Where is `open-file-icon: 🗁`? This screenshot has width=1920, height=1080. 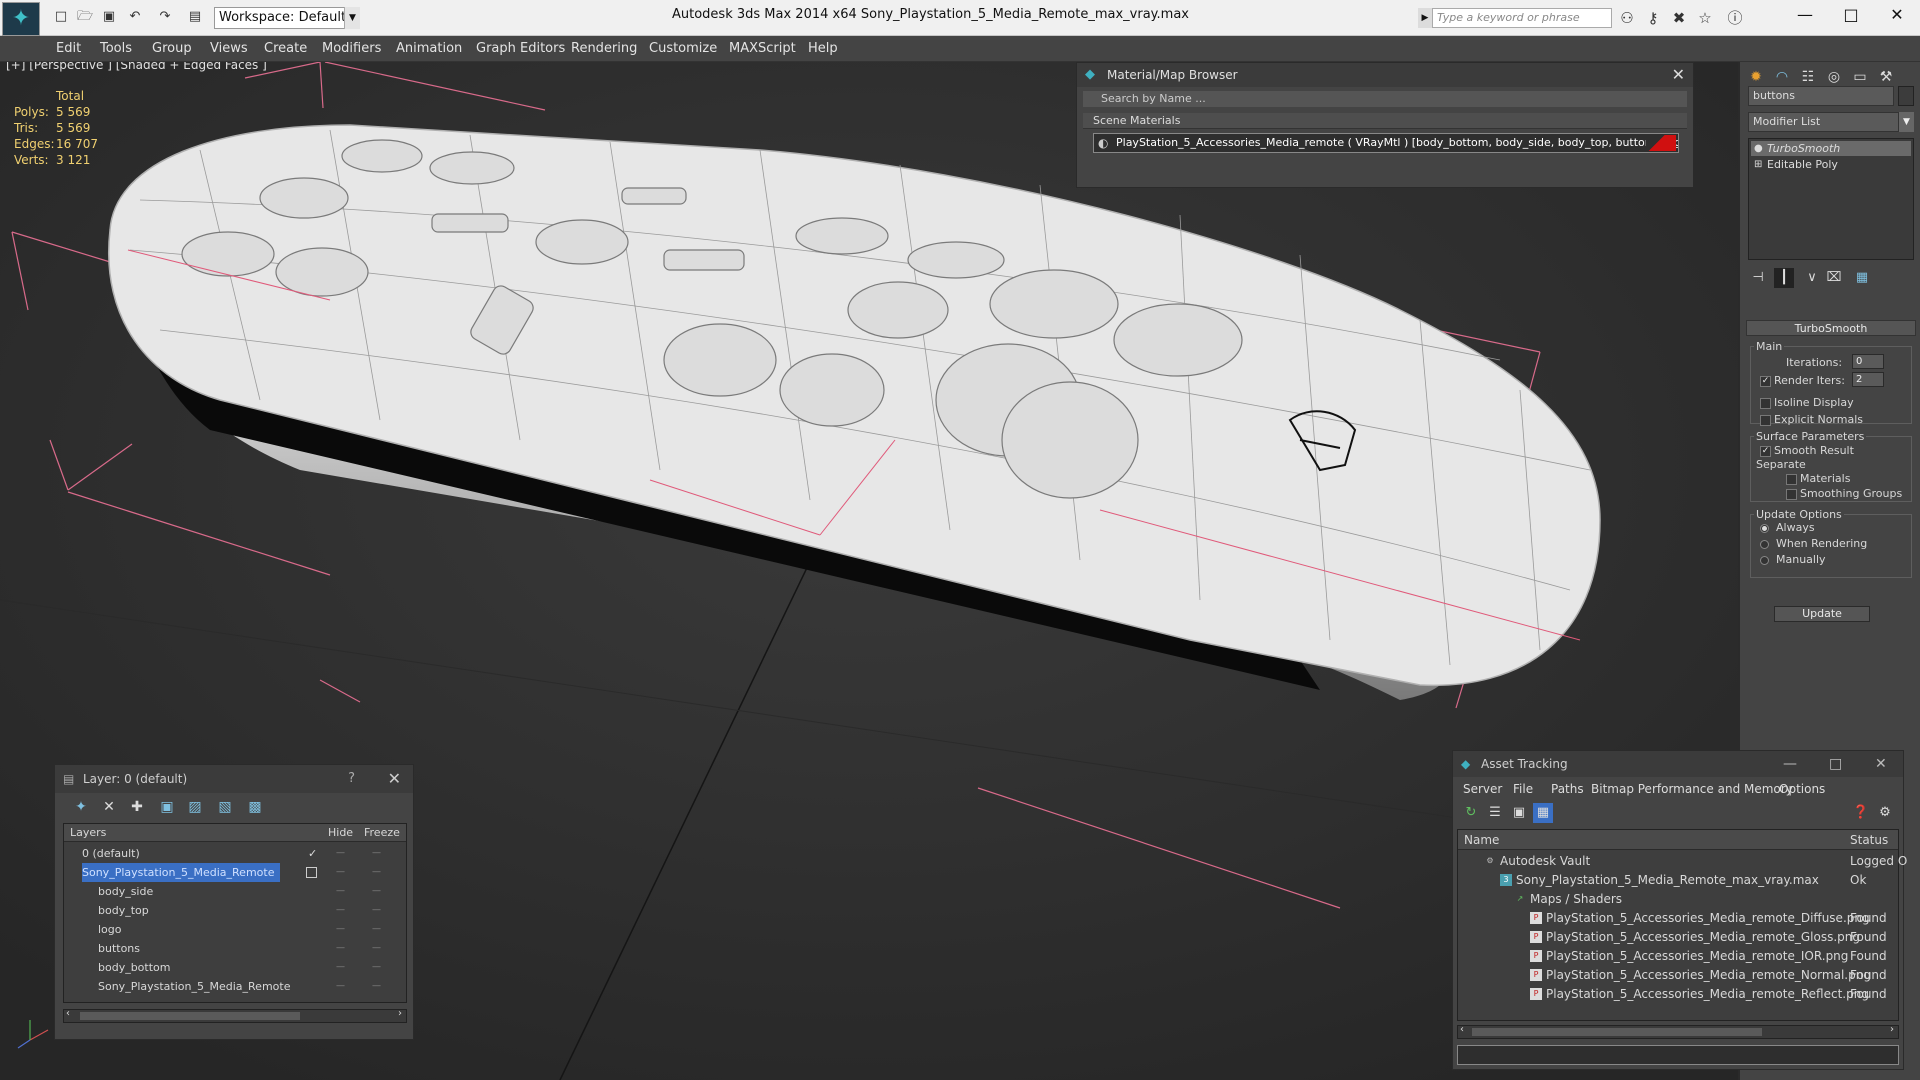
open-file-icon: 🗁 is located at coordinates (85, 18).